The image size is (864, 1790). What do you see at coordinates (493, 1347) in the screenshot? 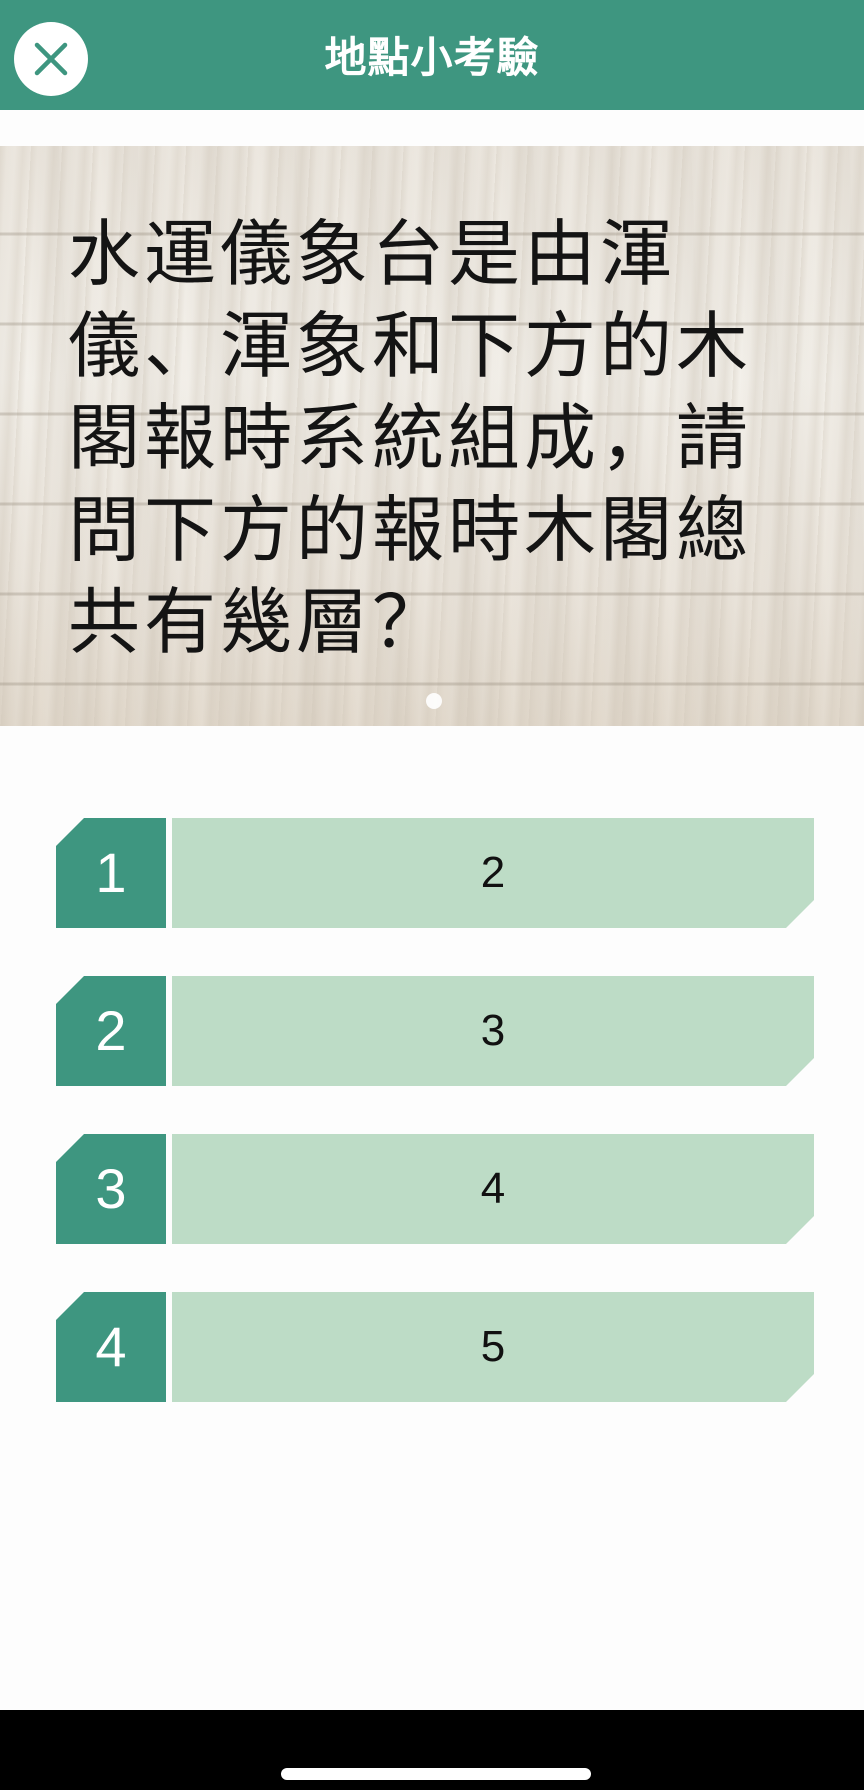
I see `option-answer: 5` at bounding box center [493, 1347].